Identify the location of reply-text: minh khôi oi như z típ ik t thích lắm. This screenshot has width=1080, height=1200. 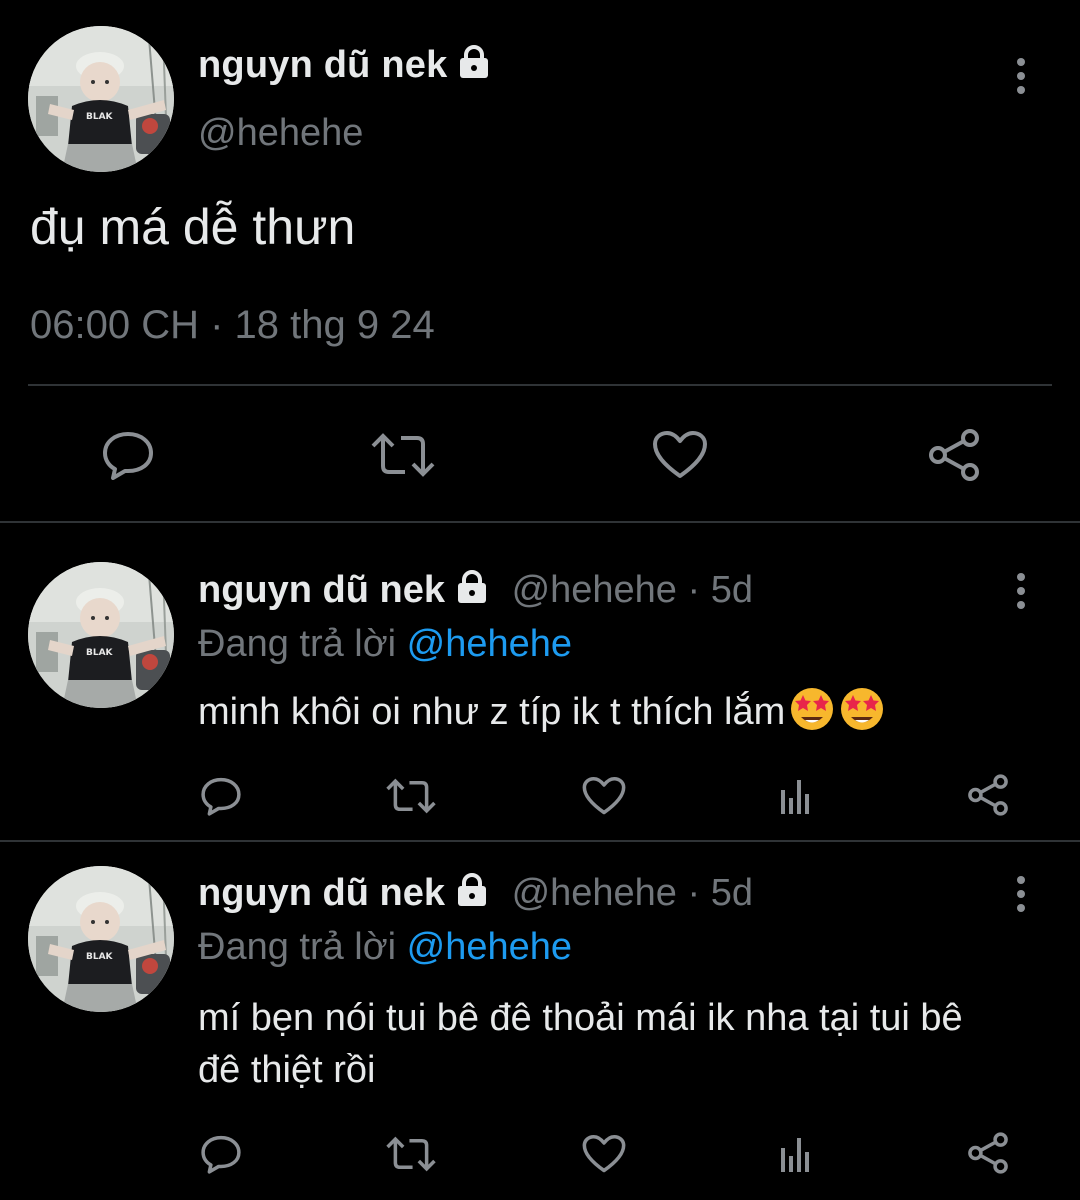
(492, 712).